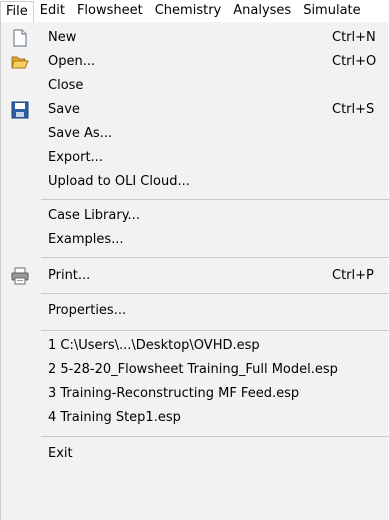 The width and height of the screenshot is (389, 520). I want to click on menu-analyses: Analyses, so click(262, 11).